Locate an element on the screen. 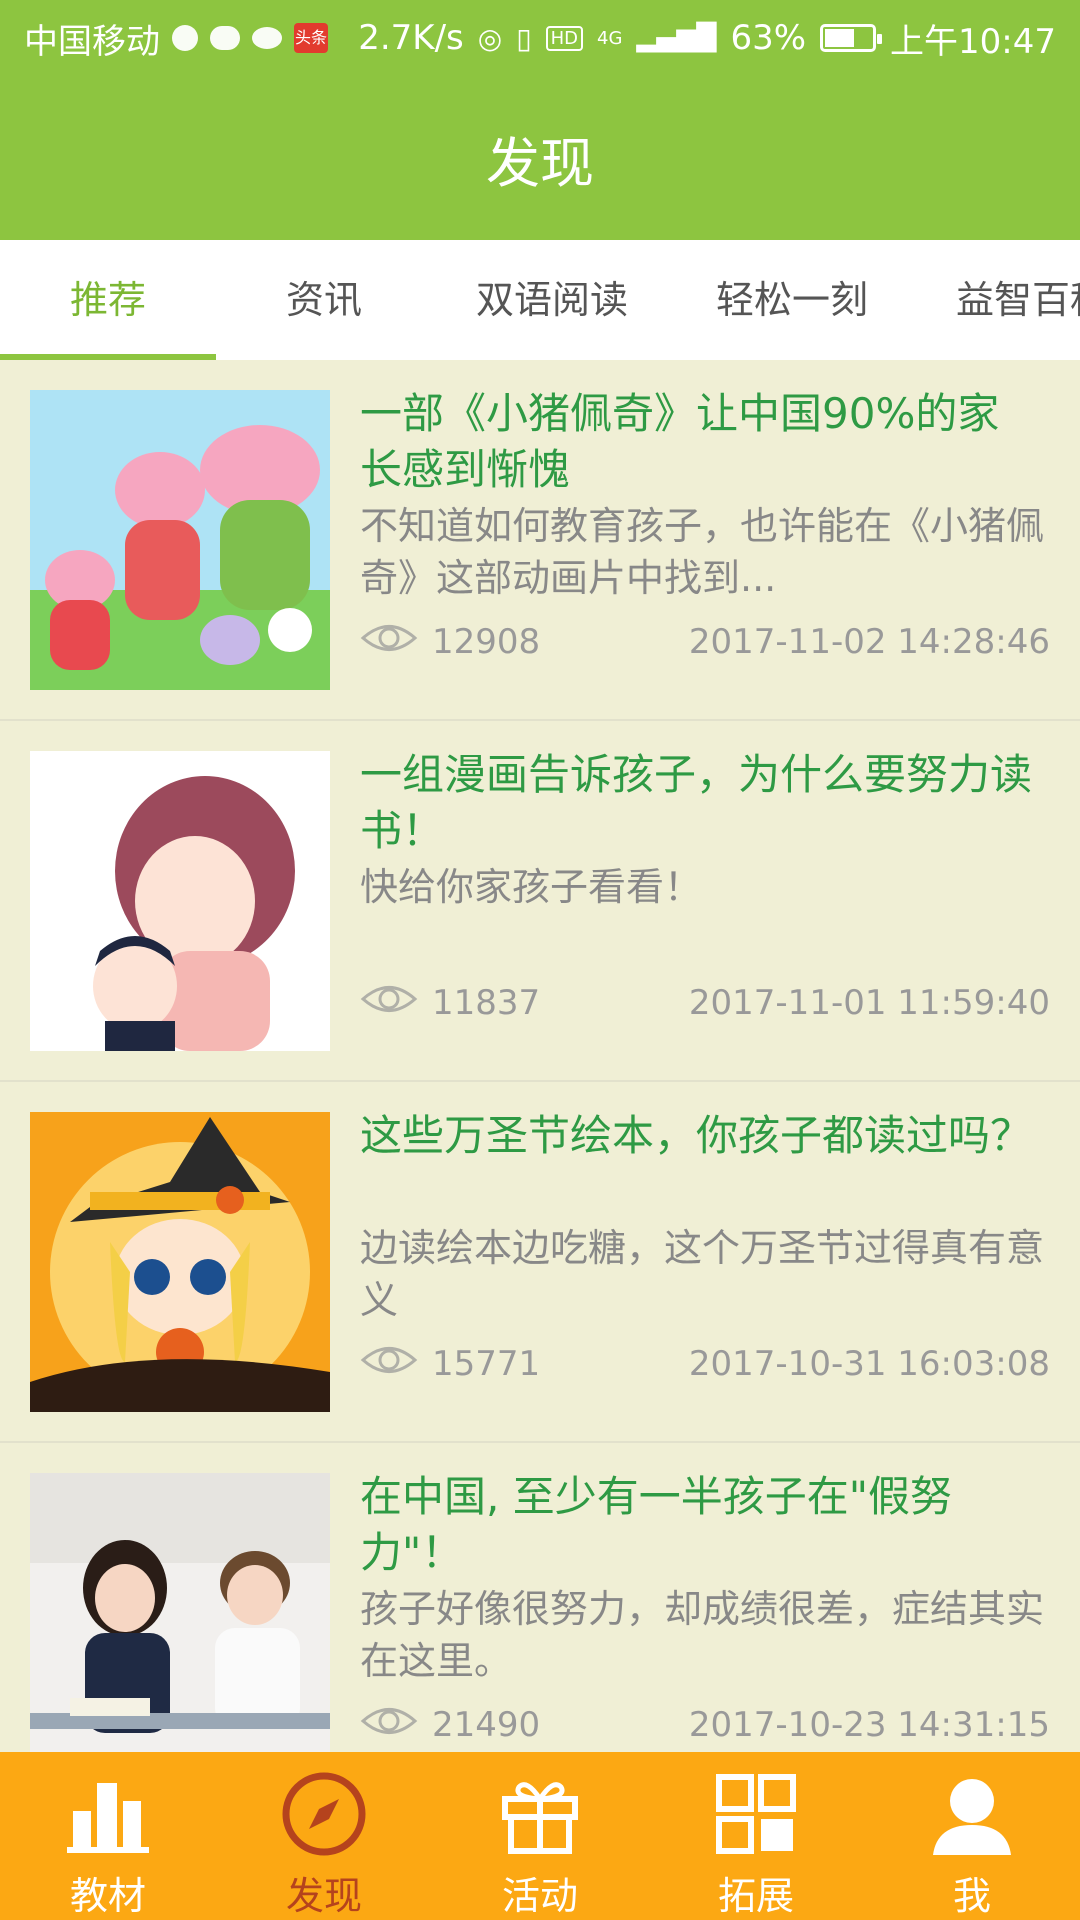 The width and height of the screenshot is (1080, 1920). article-summary: 快给你家孩子看看！ is located at coordinates (531, 887).